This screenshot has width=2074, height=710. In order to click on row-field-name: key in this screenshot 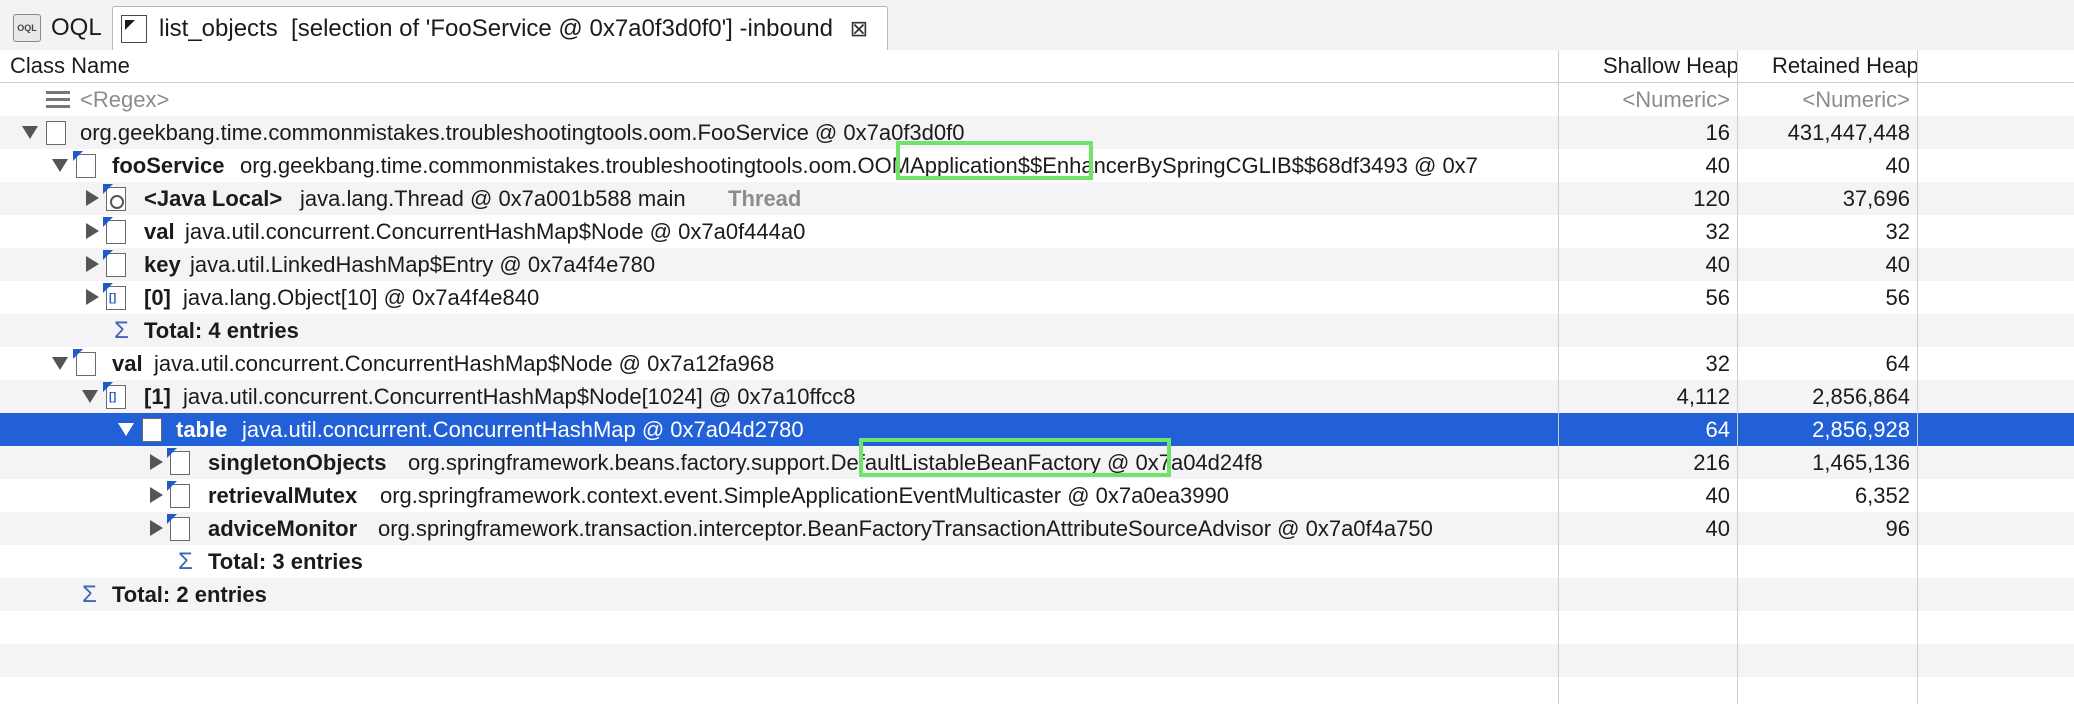, I will do `click(162, 264)`.